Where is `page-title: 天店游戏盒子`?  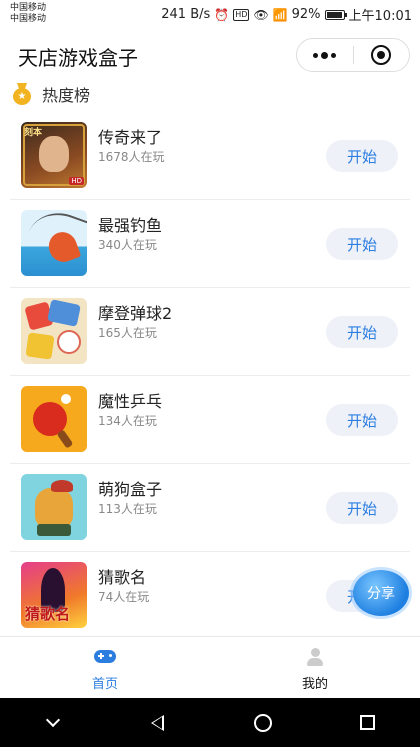 page-title: 天店游戏盒子 is located at coordinates (78, 58).